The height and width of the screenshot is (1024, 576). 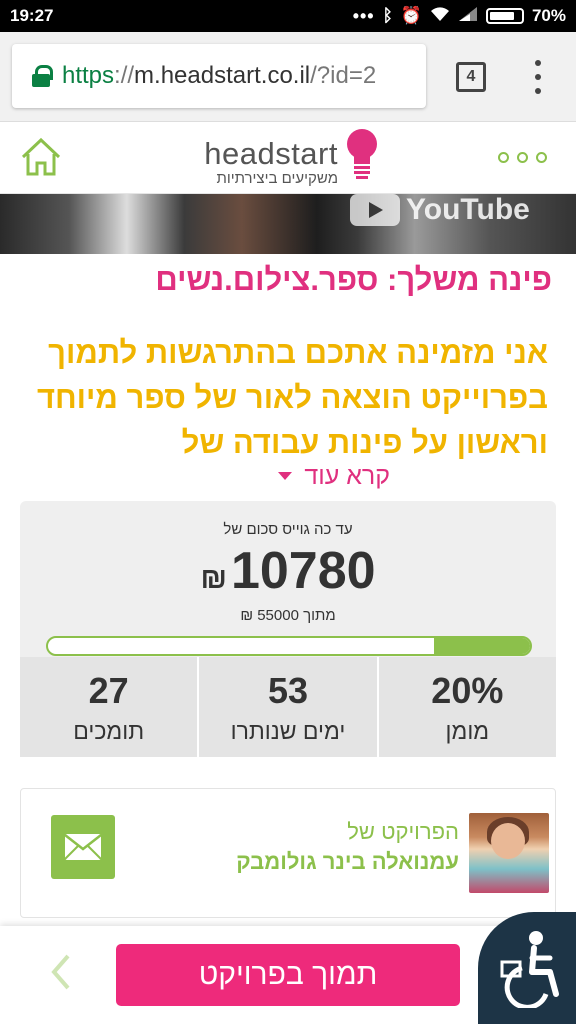 I want to click on project-video: YouTube, so click(x=288, y=224).